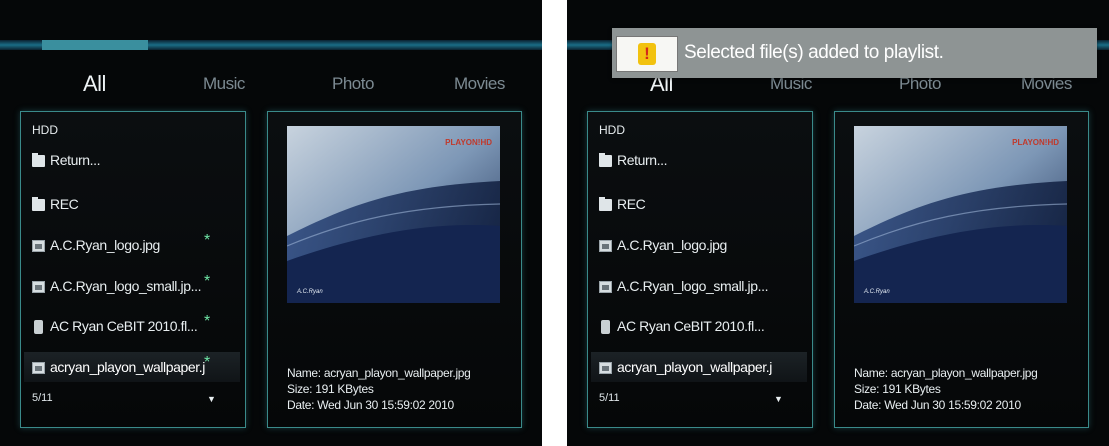 This screenshot has height=446, width=1109. Describe the element at coordinates (95, 45) in the screenshot. I see `active-tab-indicator` at that location.